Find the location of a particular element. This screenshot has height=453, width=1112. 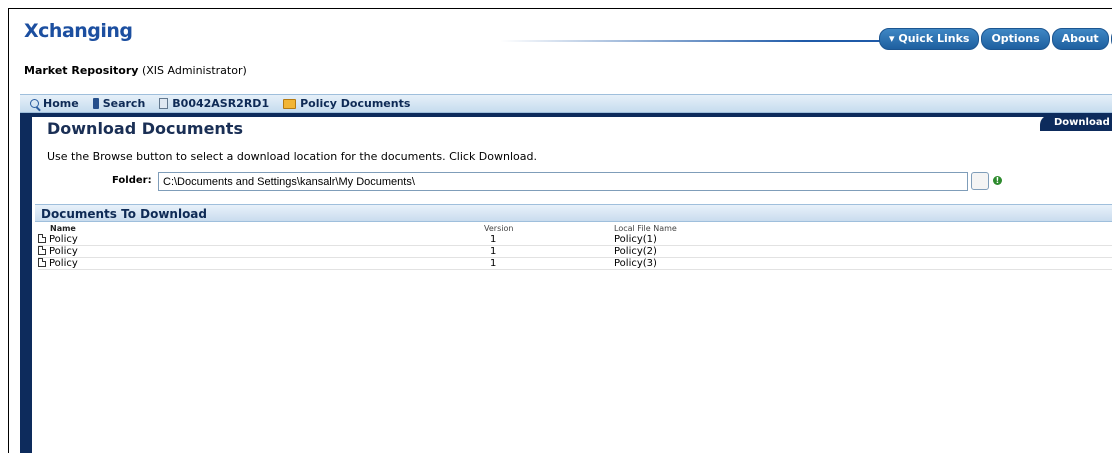

quick-links-button: ▾ Quick Links is located at coordinates (929, 39).